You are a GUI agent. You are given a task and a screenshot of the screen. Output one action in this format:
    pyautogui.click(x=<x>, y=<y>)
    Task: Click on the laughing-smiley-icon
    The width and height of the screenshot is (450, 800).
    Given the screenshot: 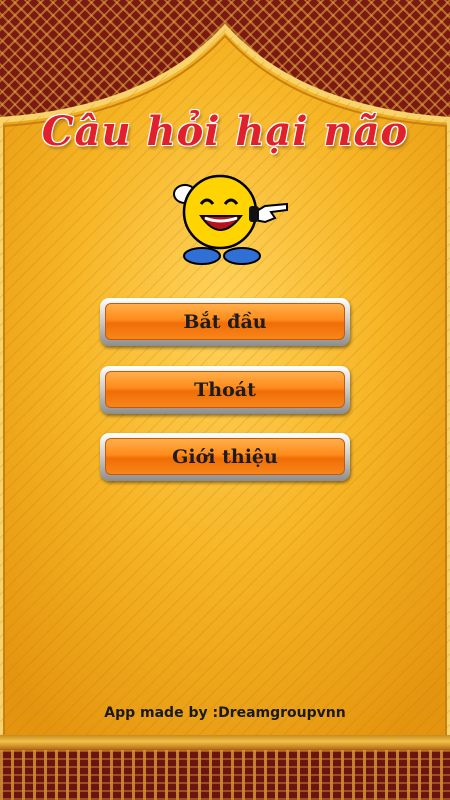 What is the action you would take?
    pyautogui.click(x=227, y=218)
    